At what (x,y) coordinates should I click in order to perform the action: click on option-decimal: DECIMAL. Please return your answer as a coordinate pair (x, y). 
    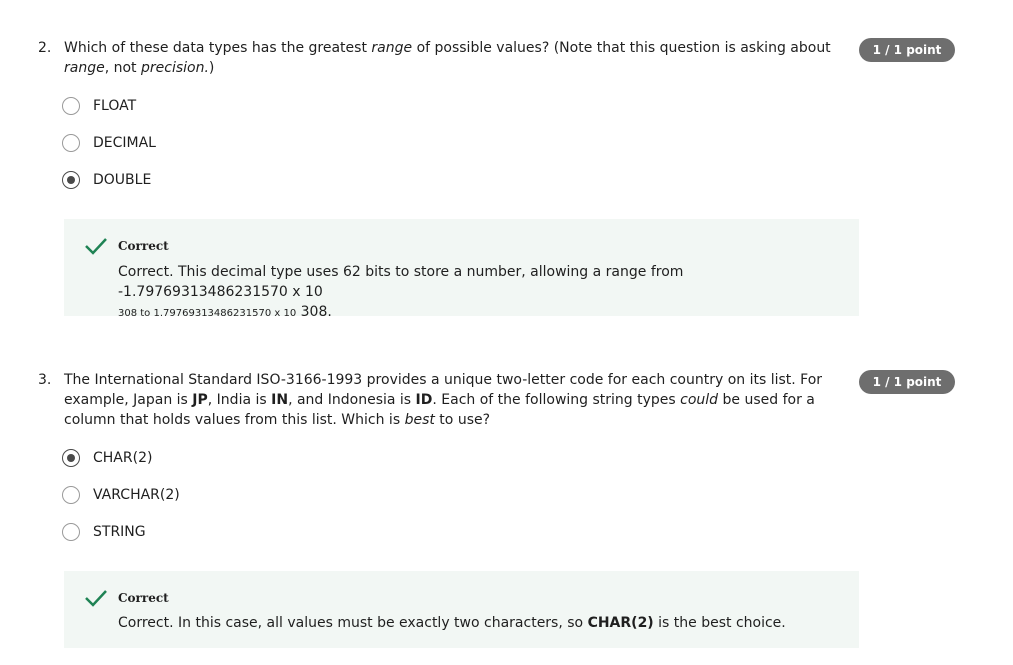
    Looking at the image, I should click on (109, 143).